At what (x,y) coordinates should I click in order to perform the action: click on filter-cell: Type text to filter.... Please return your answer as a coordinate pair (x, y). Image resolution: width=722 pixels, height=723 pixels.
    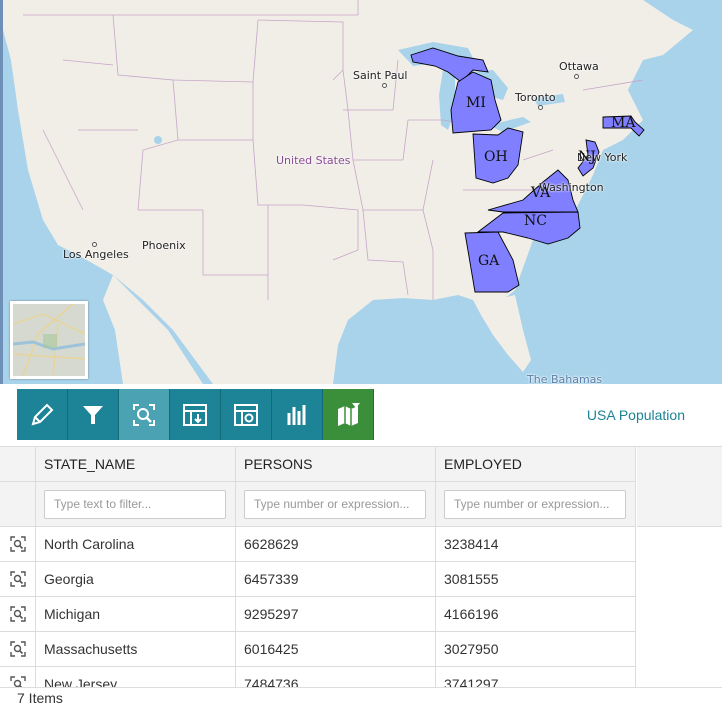
    Looking at the image, I should click on (136, 504).